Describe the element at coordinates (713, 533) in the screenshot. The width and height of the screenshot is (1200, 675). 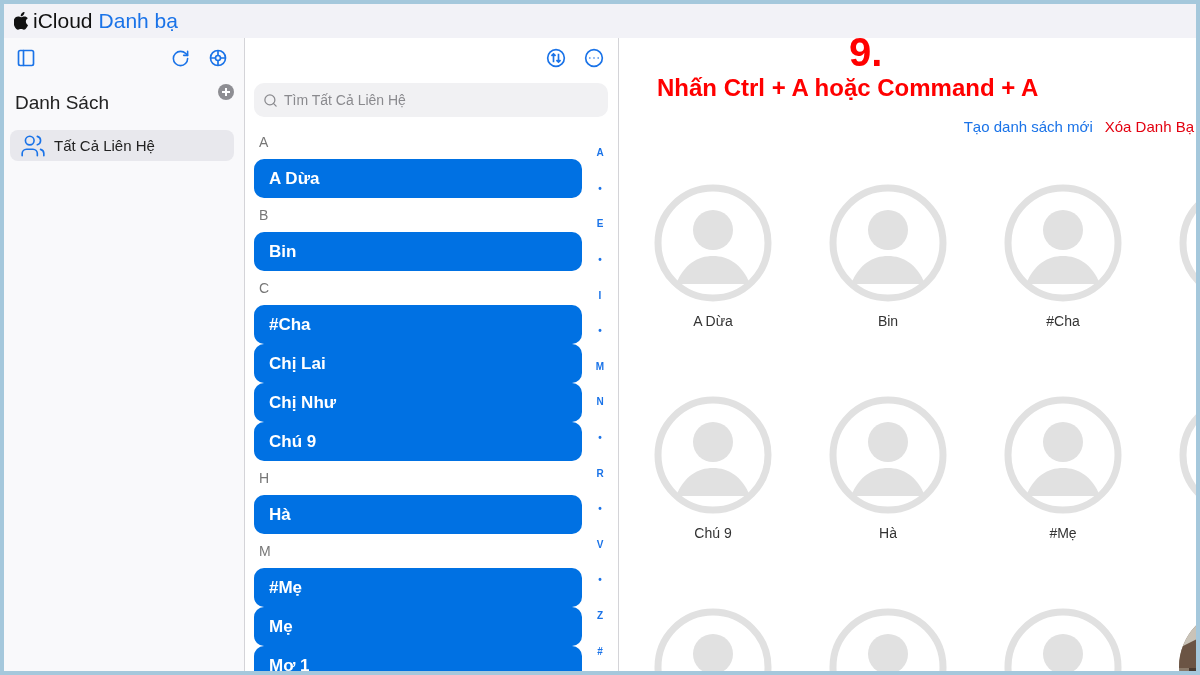
I see `contact-name: Chú 9` at that location.